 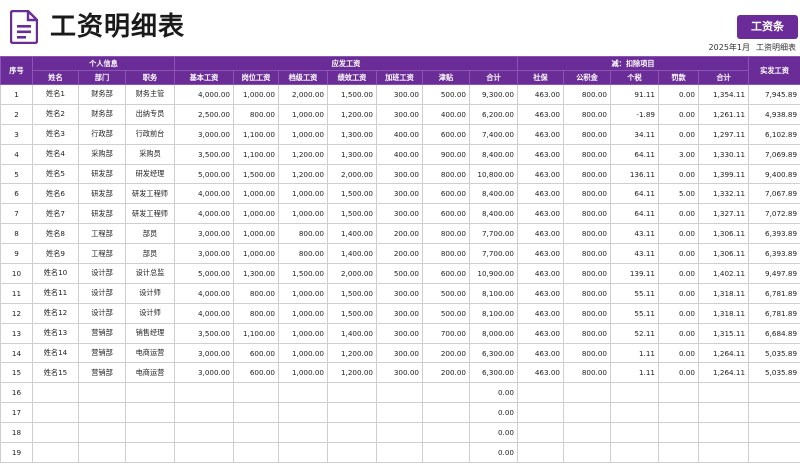 I want to click on table-cell: 5, so click(x=16, y=174).